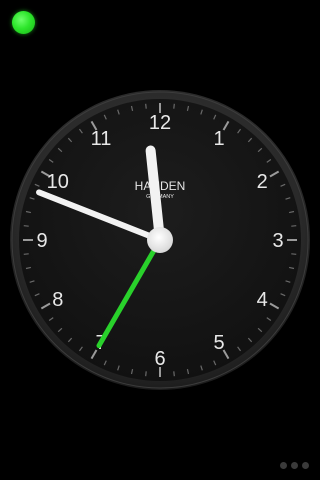 Image resolution: width=320 pixels, height=480 pixels. I want to click on page-indicator, so click(294, 465).